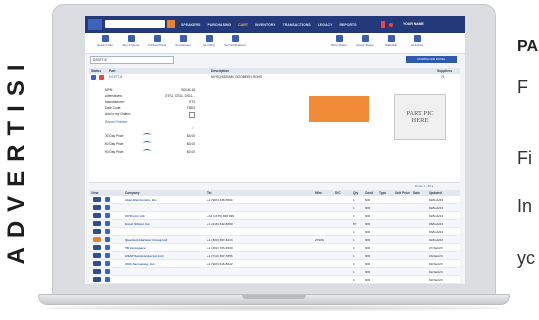 This screenshot has height=320, width=539. What do you see at coordinates (183, 41) in the screenshot?
I see `toolbar-button: Set Ranges` at bounding box center [183, 41].